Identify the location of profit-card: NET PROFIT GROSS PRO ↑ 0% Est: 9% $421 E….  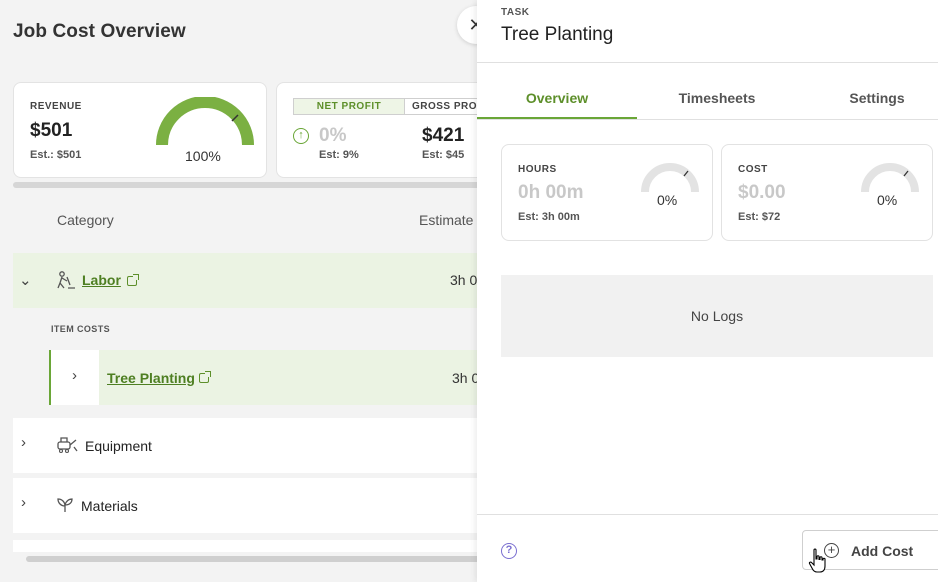
(386, 130).